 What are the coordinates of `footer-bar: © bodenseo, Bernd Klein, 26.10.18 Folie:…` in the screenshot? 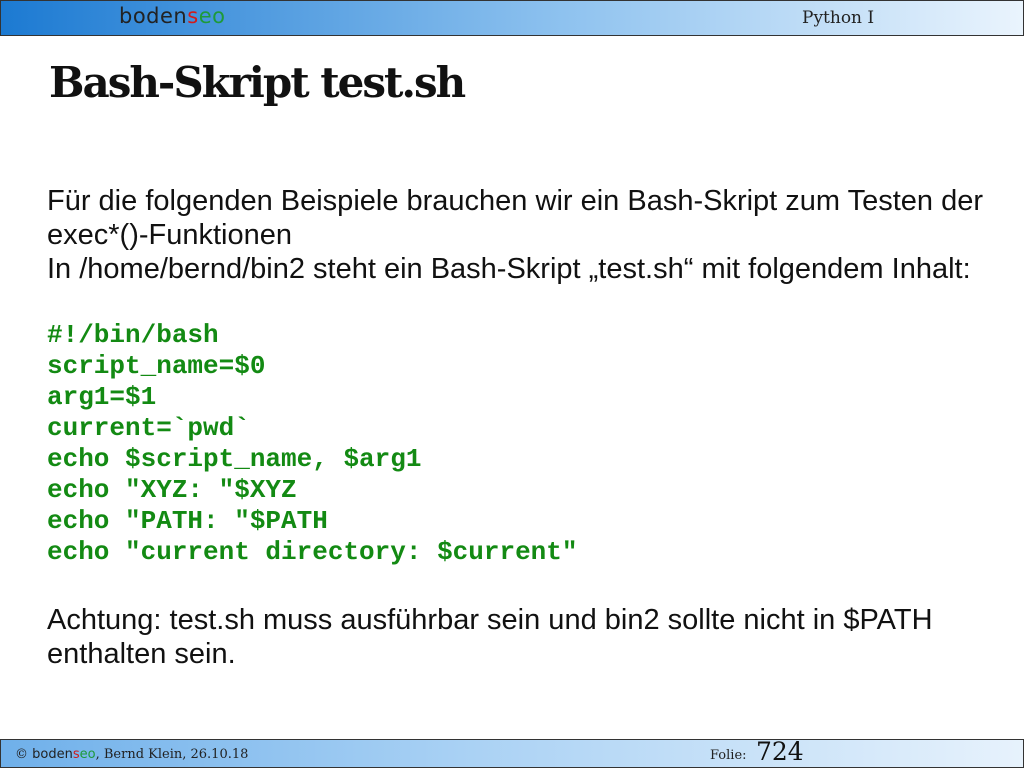 It's located at (512, 752).